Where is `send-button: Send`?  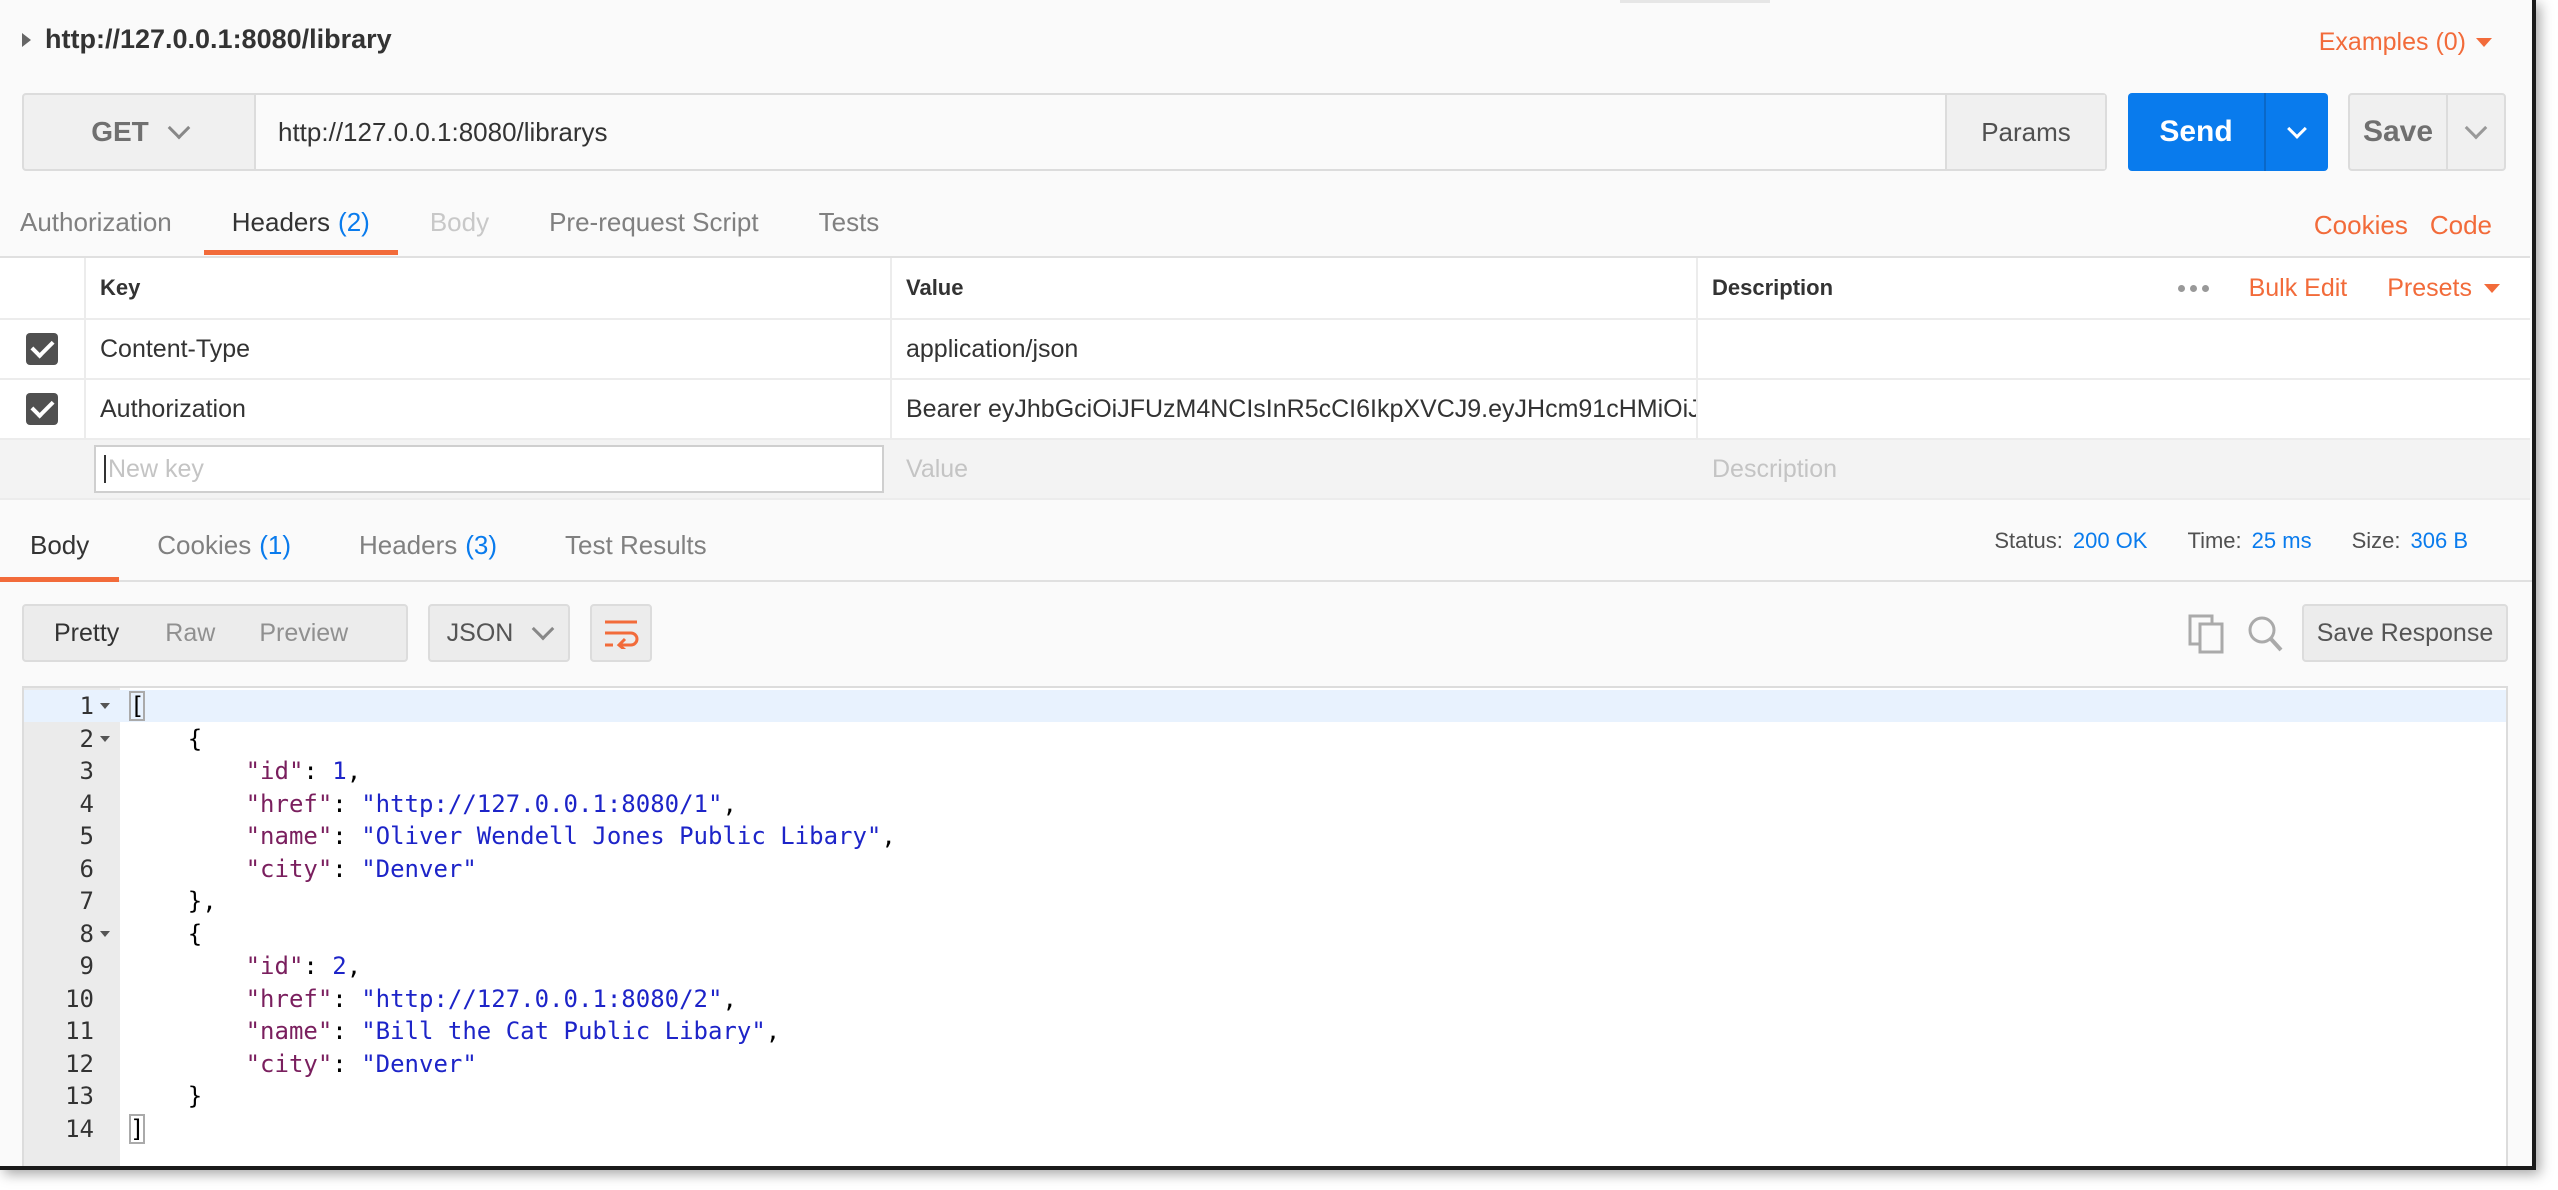
send-button: Send is located at coordinates (2196, 132).